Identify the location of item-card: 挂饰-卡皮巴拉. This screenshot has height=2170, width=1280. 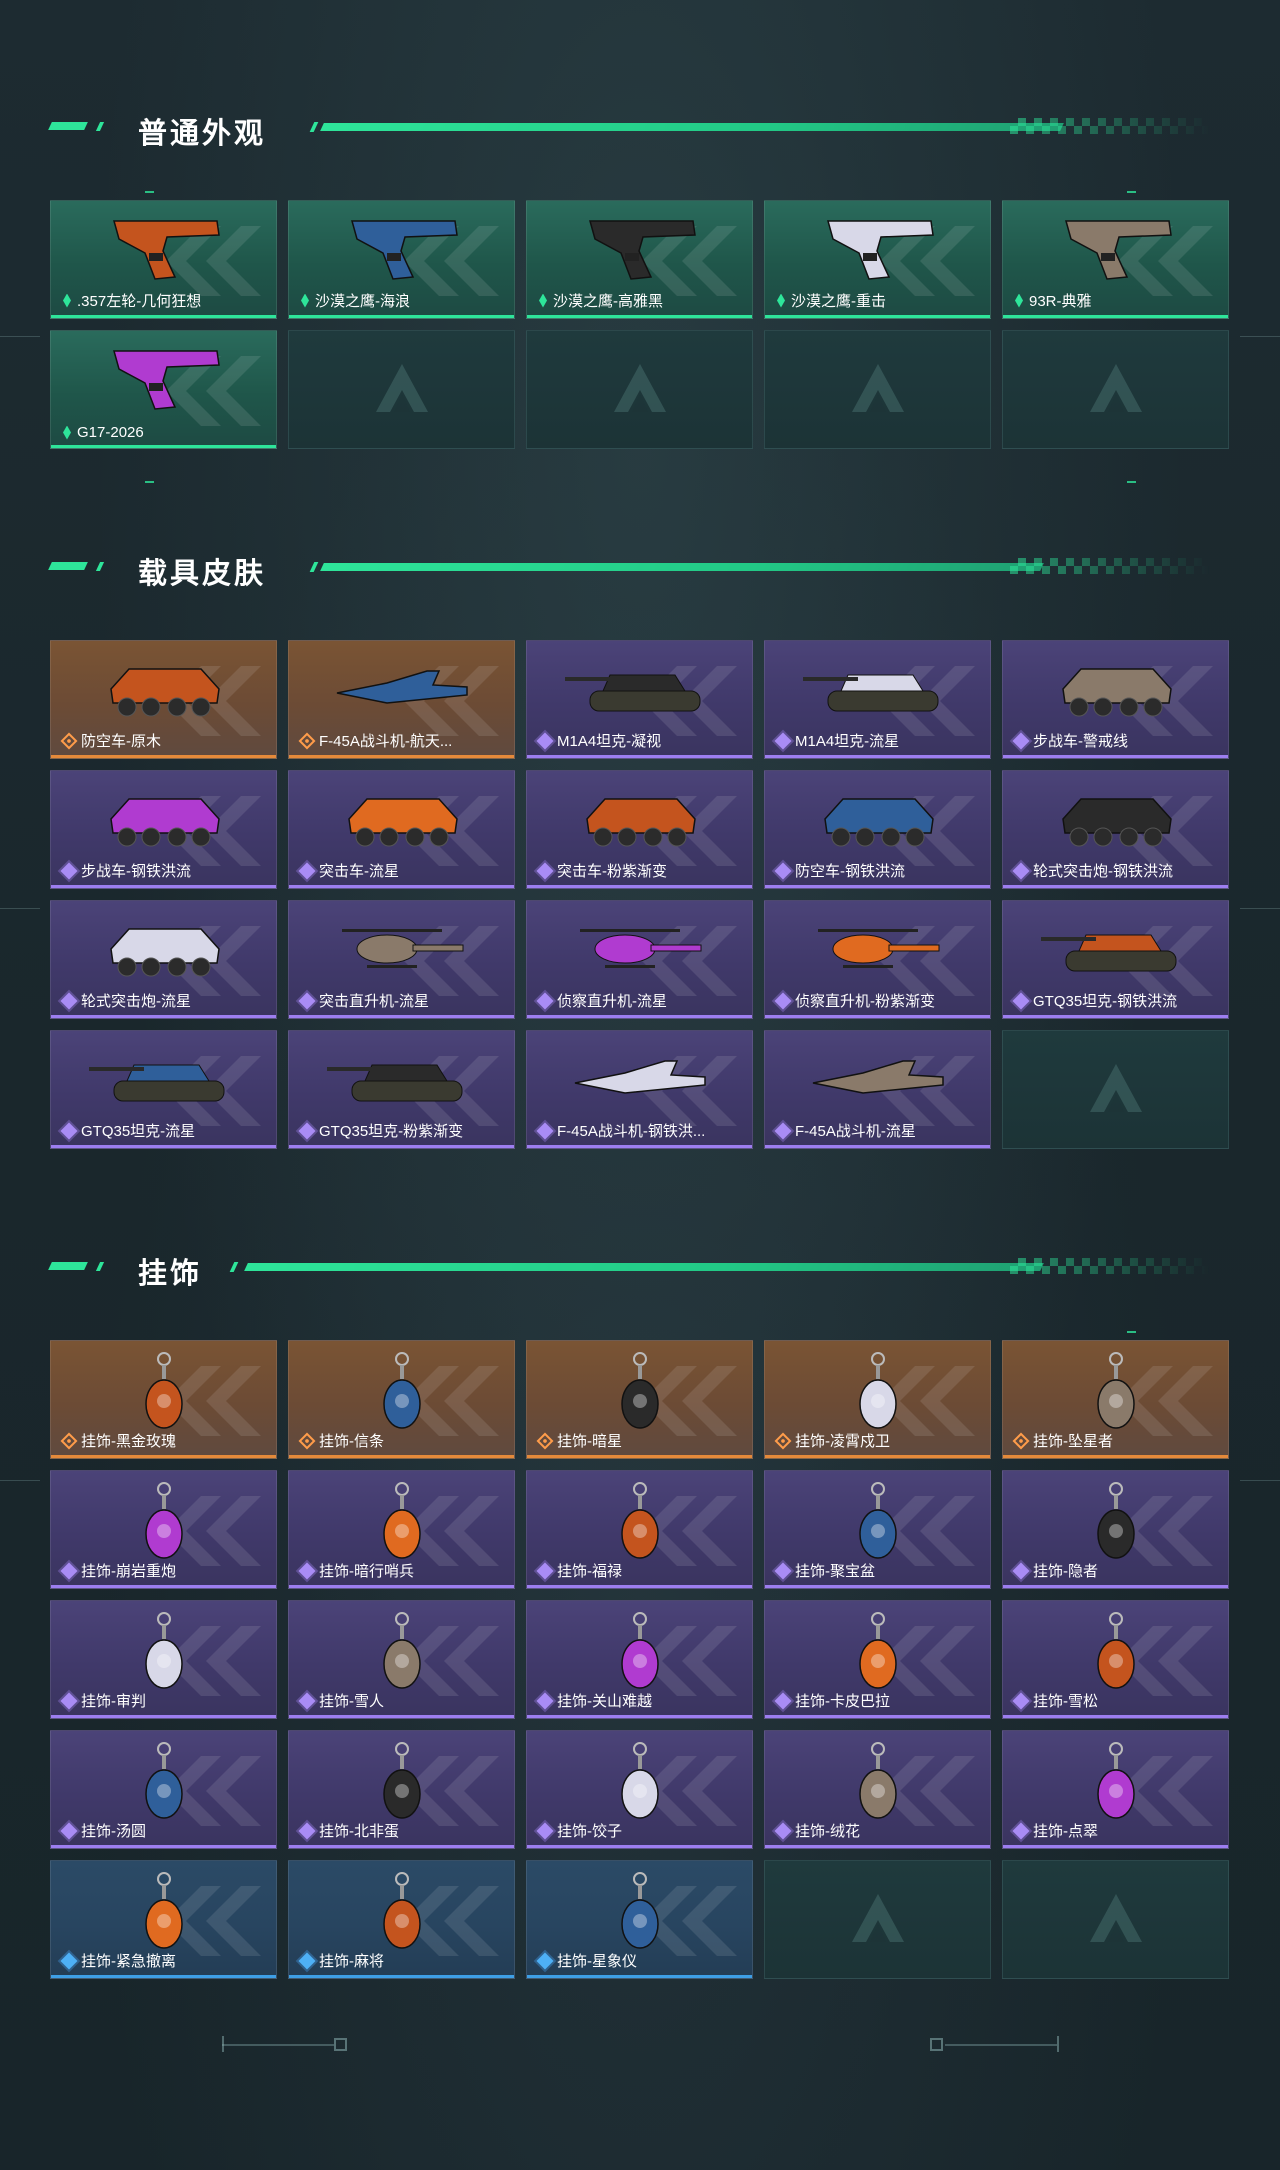
(877, 1659).